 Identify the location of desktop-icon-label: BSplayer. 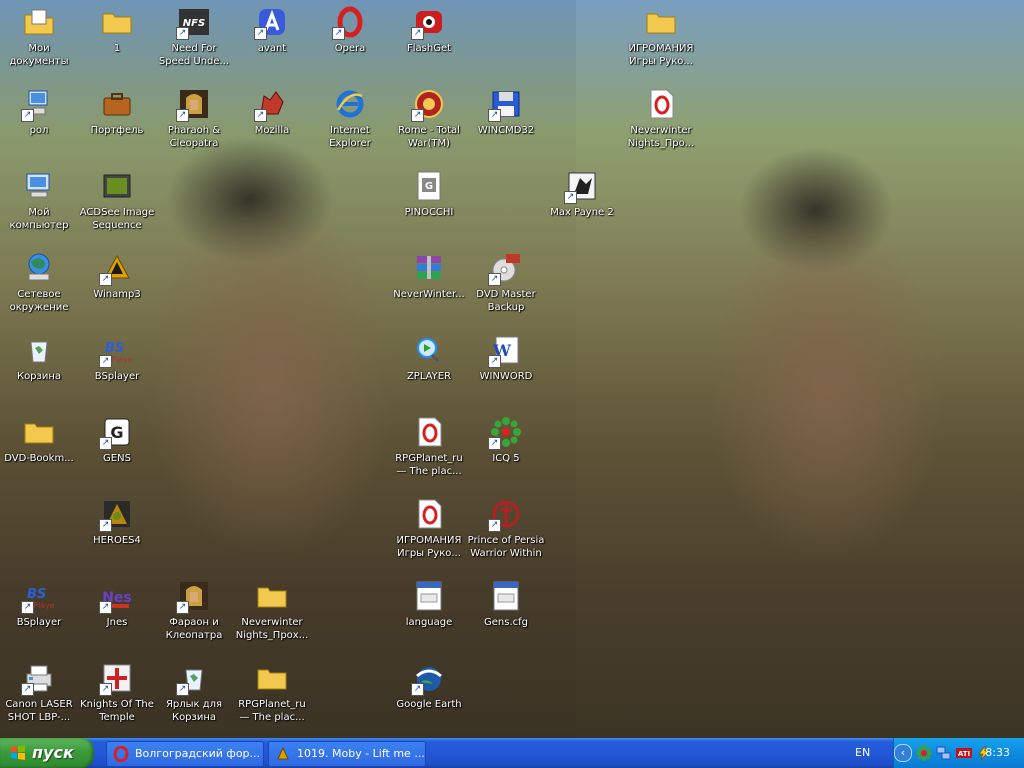
(117, 376).